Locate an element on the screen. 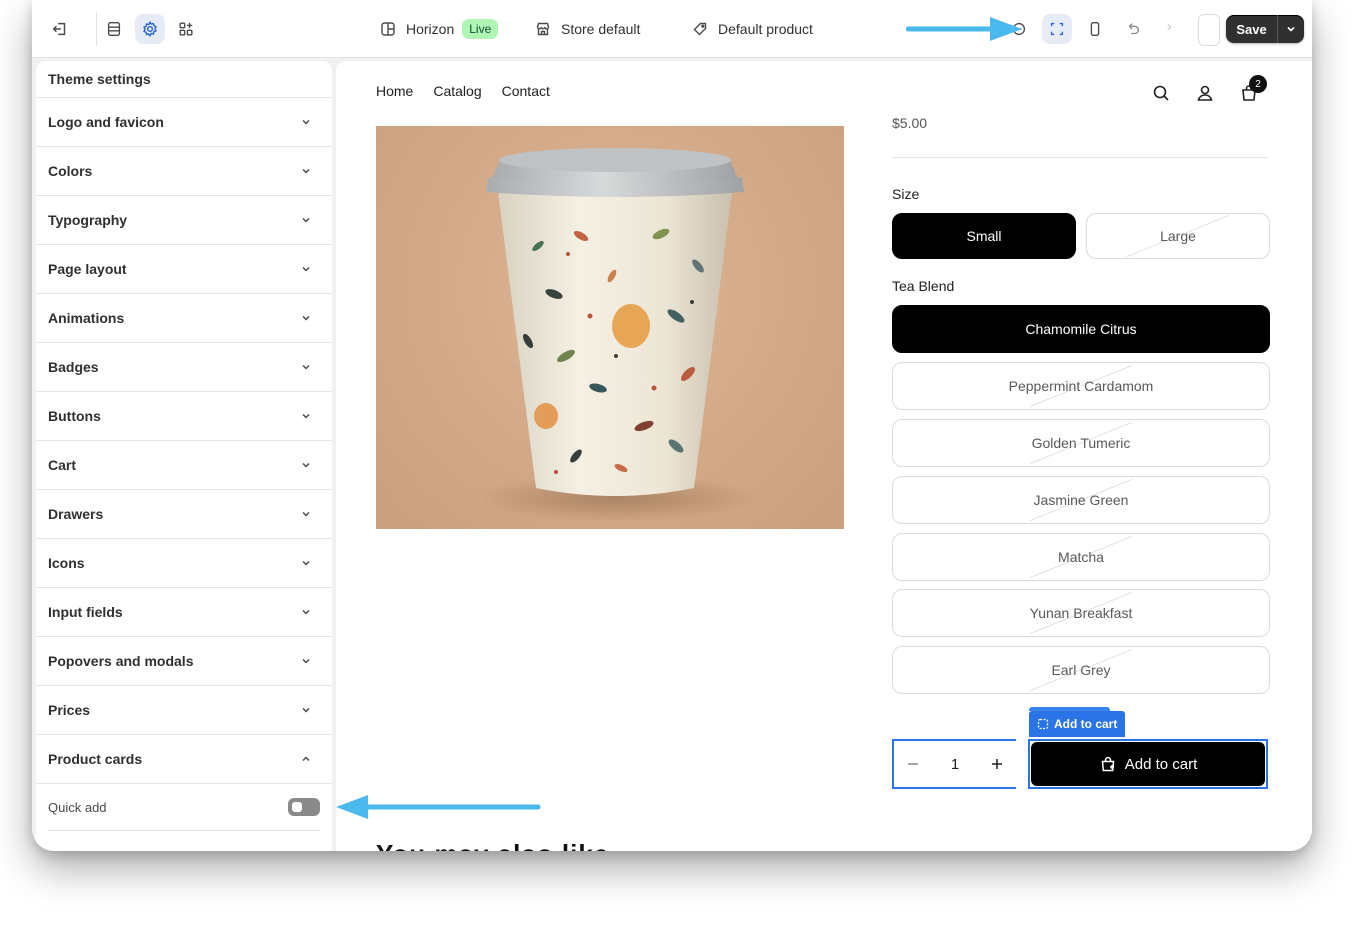 The height and width of the screenshot is (926, 1368). store-icon is located at coordinates (543, 29).